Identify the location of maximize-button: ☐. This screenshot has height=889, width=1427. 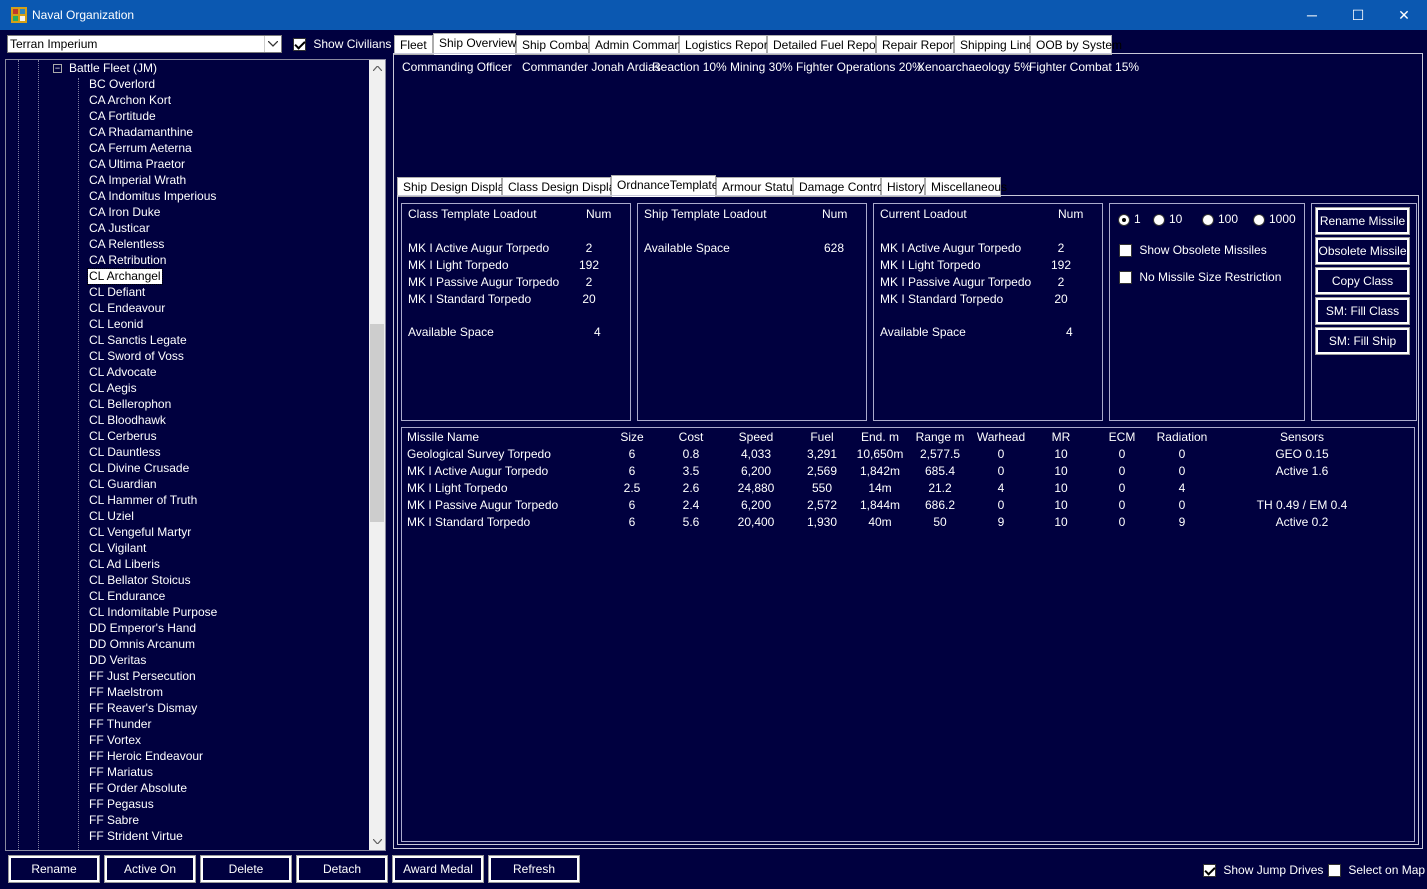
(1358, 15).